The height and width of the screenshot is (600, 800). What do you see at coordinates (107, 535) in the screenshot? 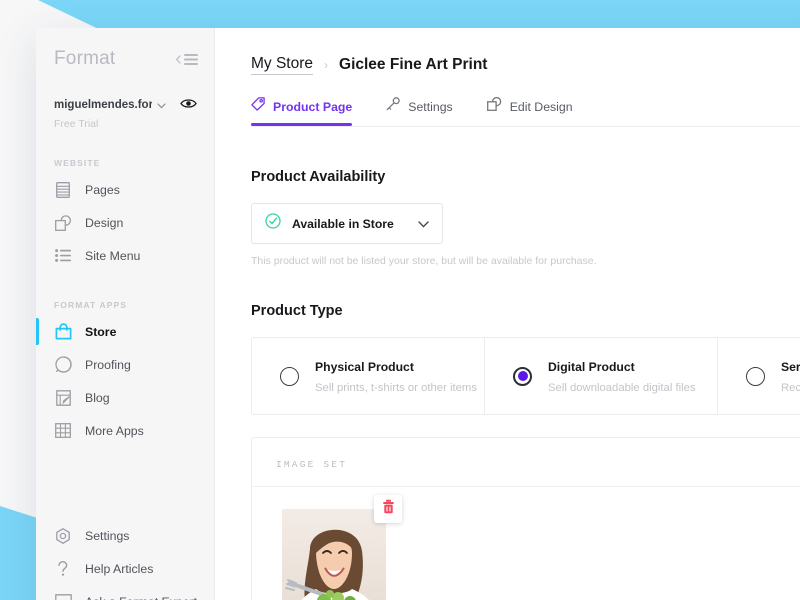
I see `sidebar-item-label: Settings` at bounding box center [107, 535].